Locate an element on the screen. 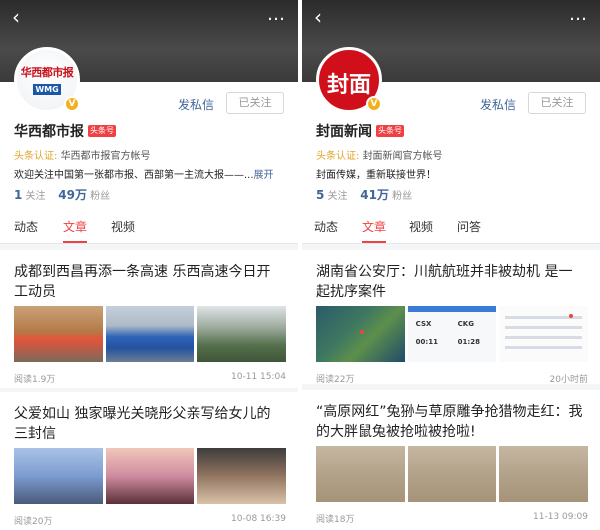  publish-time: 10-08 16:39 is located at coordinates (258, 519).